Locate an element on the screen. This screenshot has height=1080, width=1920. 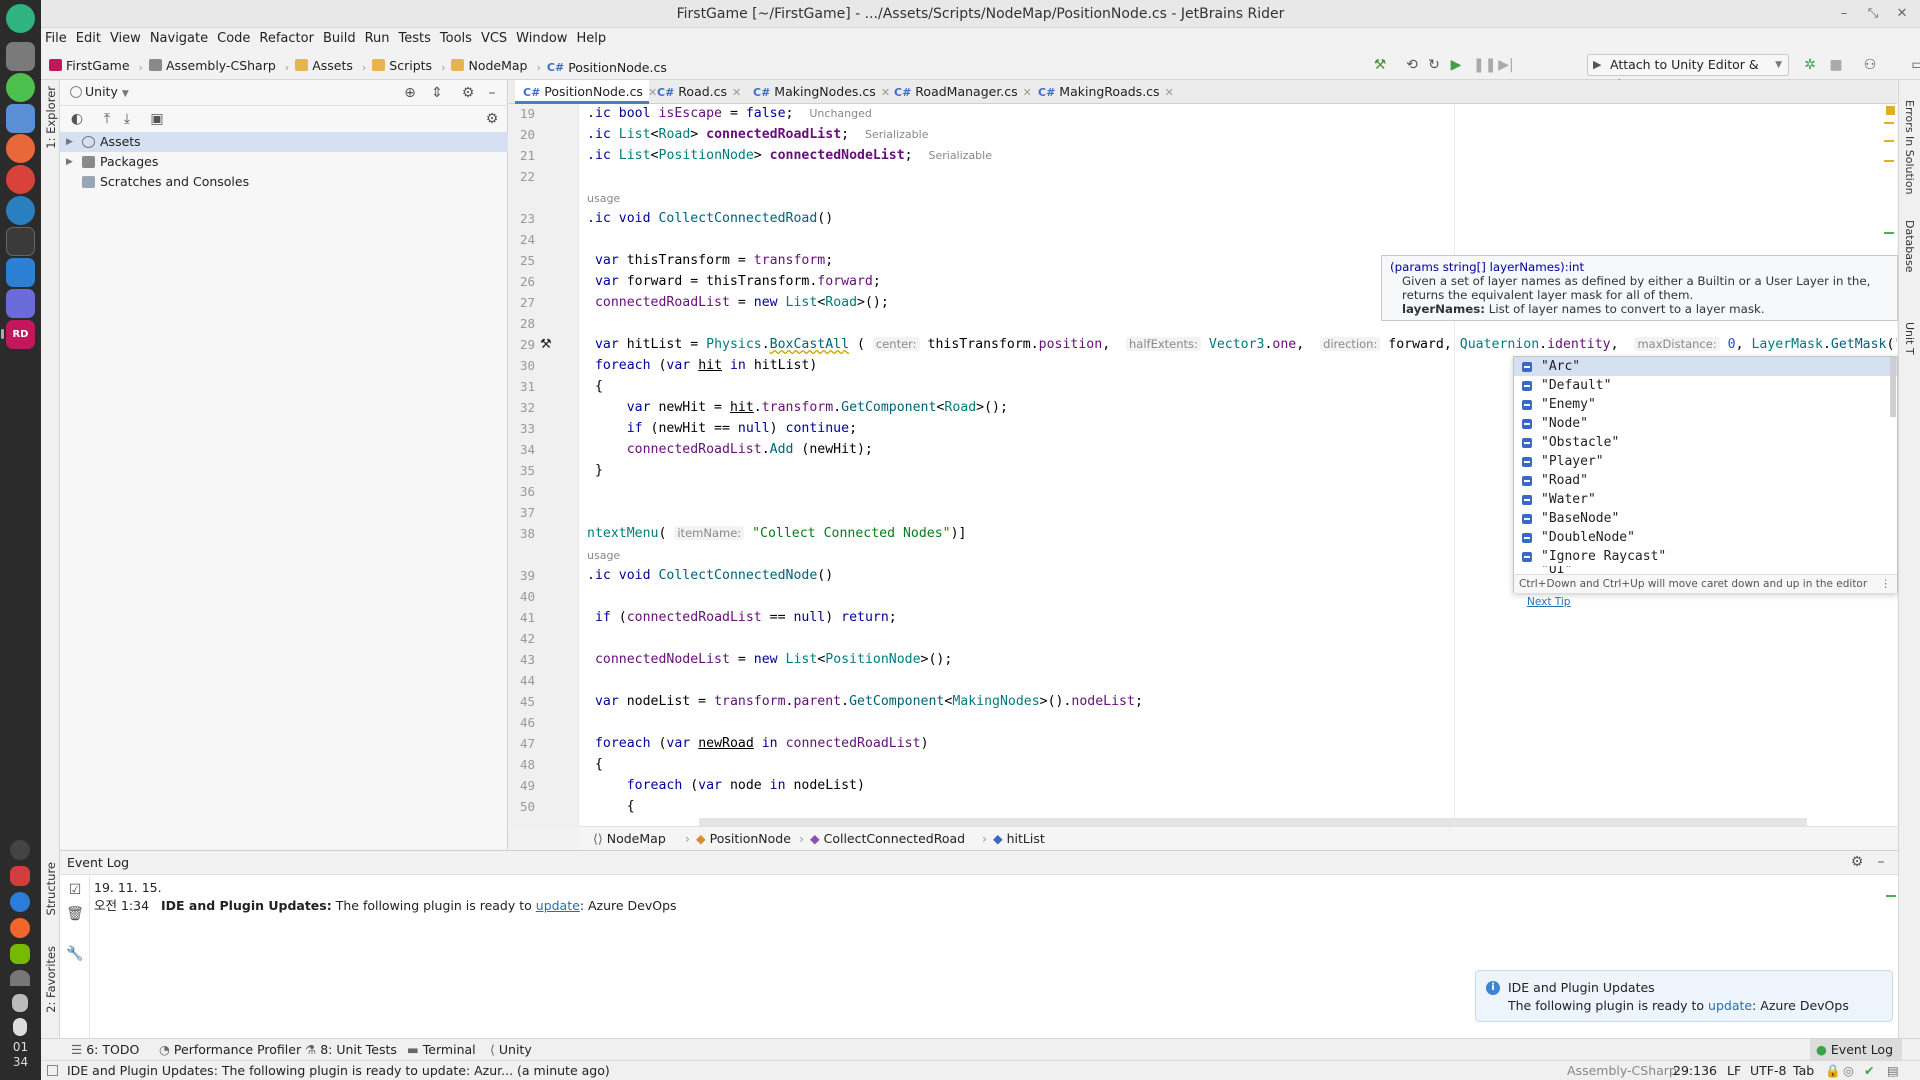
tab-road: C# Road.cs ✕ is located at coordinates (697, 92).